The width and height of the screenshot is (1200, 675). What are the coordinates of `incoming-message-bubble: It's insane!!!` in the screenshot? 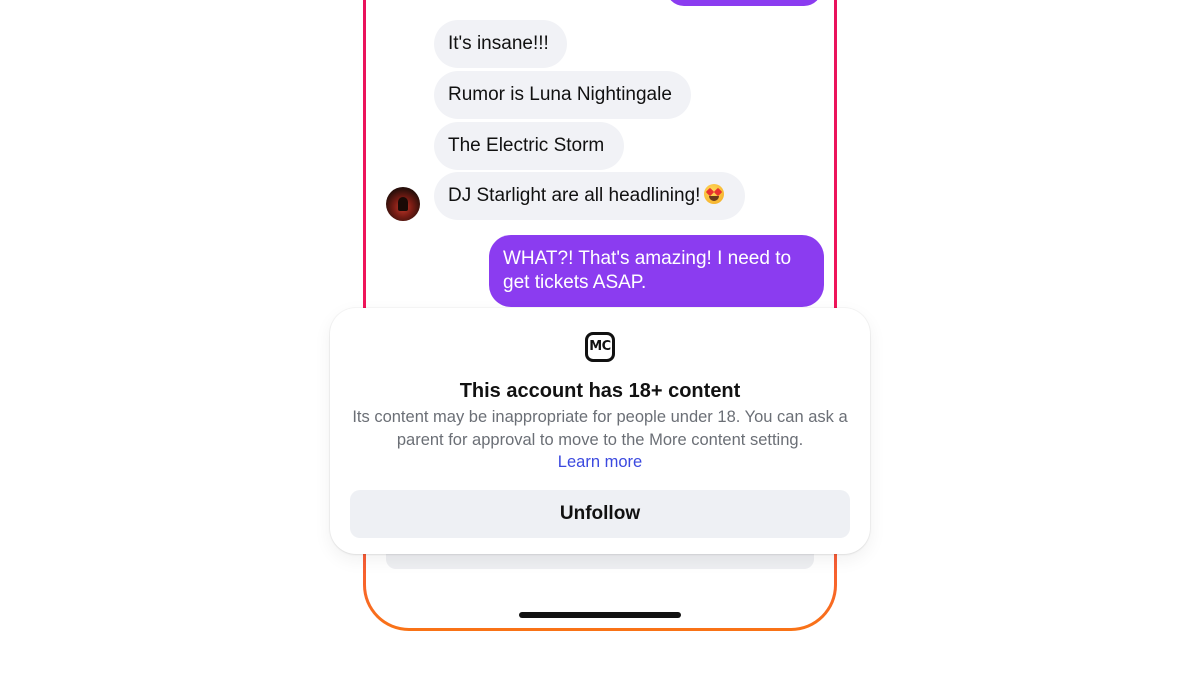 It's located at (500, 44).